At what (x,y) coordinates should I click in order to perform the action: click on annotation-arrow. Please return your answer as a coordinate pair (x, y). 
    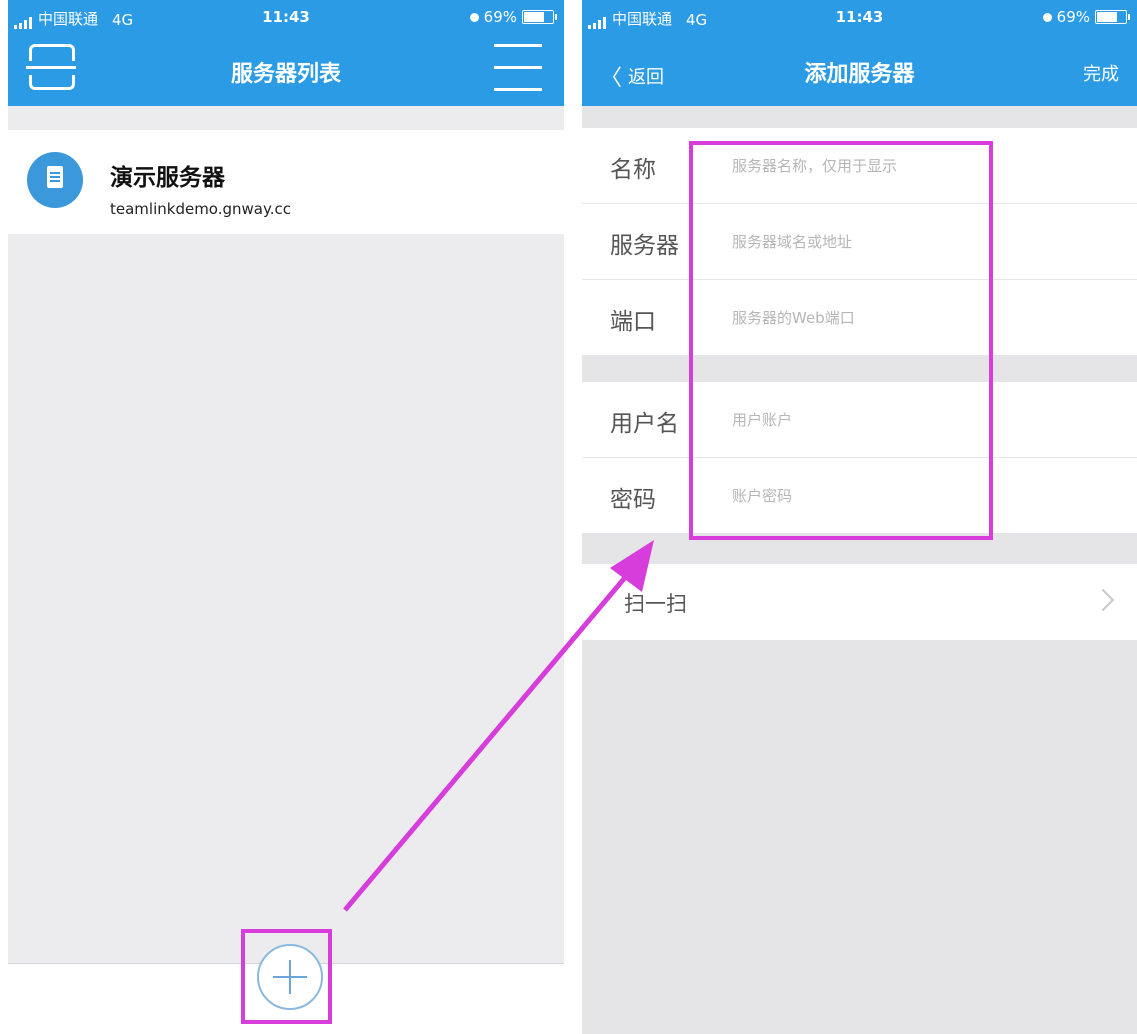
    Looking at the image, I should click on (498, 726).